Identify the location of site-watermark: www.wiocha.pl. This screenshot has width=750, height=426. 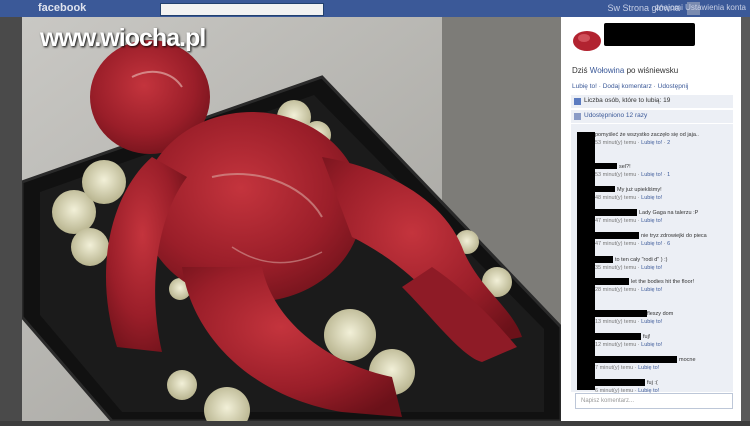
(123, 38).